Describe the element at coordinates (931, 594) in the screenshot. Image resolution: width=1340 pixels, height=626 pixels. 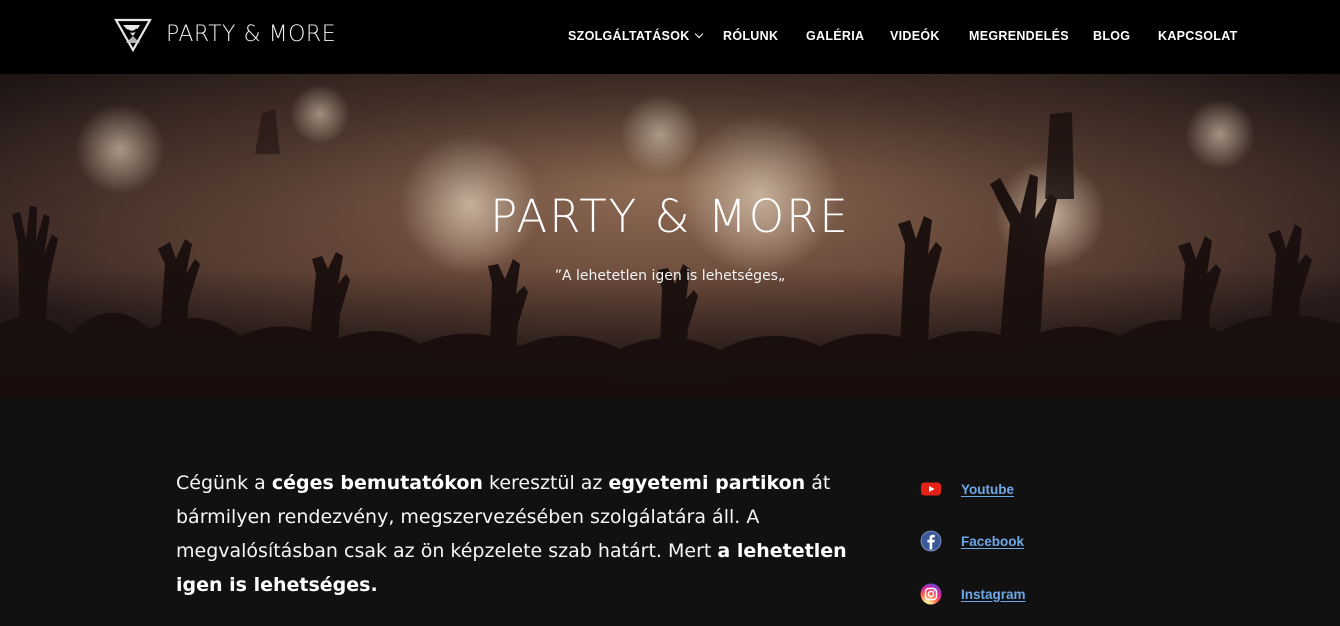
I see `instagram-icon` at that location.